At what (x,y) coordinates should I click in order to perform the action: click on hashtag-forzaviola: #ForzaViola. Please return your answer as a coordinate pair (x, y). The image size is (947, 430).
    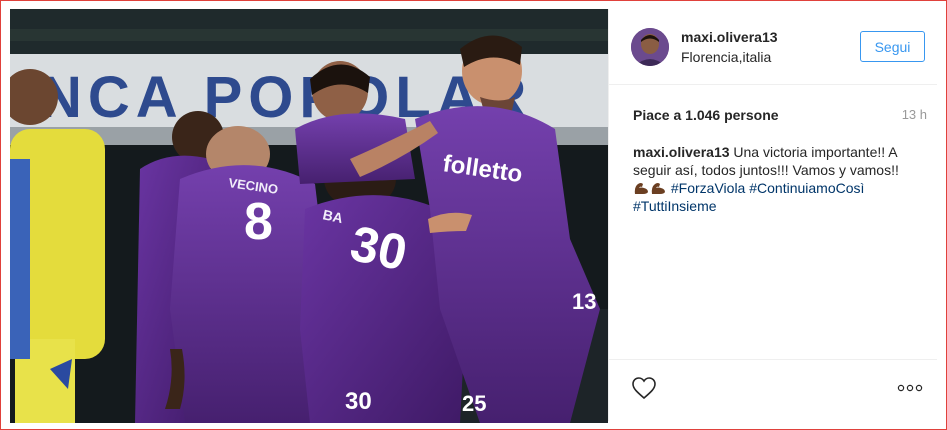
    Looking at the image, I should click on (708, 188).